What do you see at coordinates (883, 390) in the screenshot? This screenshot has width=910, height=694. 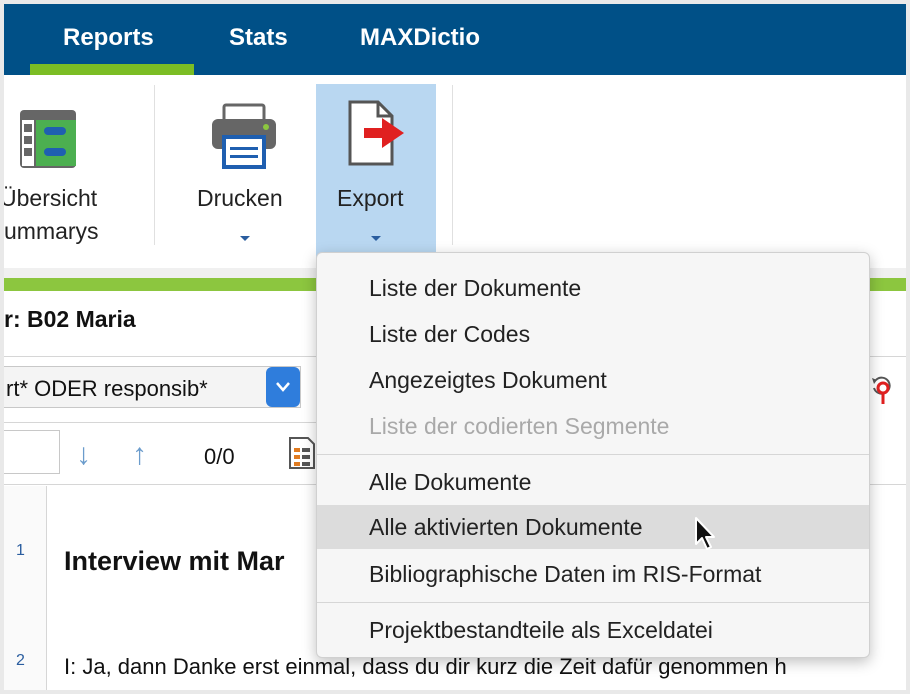 I see `reset-pin-icon` at bounding box center [883, 390].